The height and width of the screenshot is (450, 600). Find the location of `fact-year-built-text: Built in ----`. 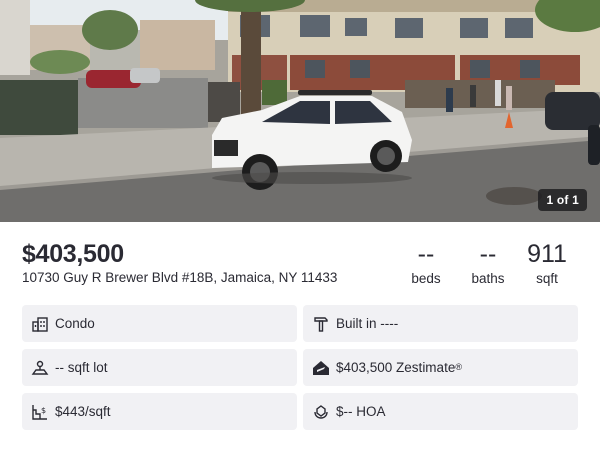

fact-year-built-text: Built in ---- is located at coordinates (367, 323).